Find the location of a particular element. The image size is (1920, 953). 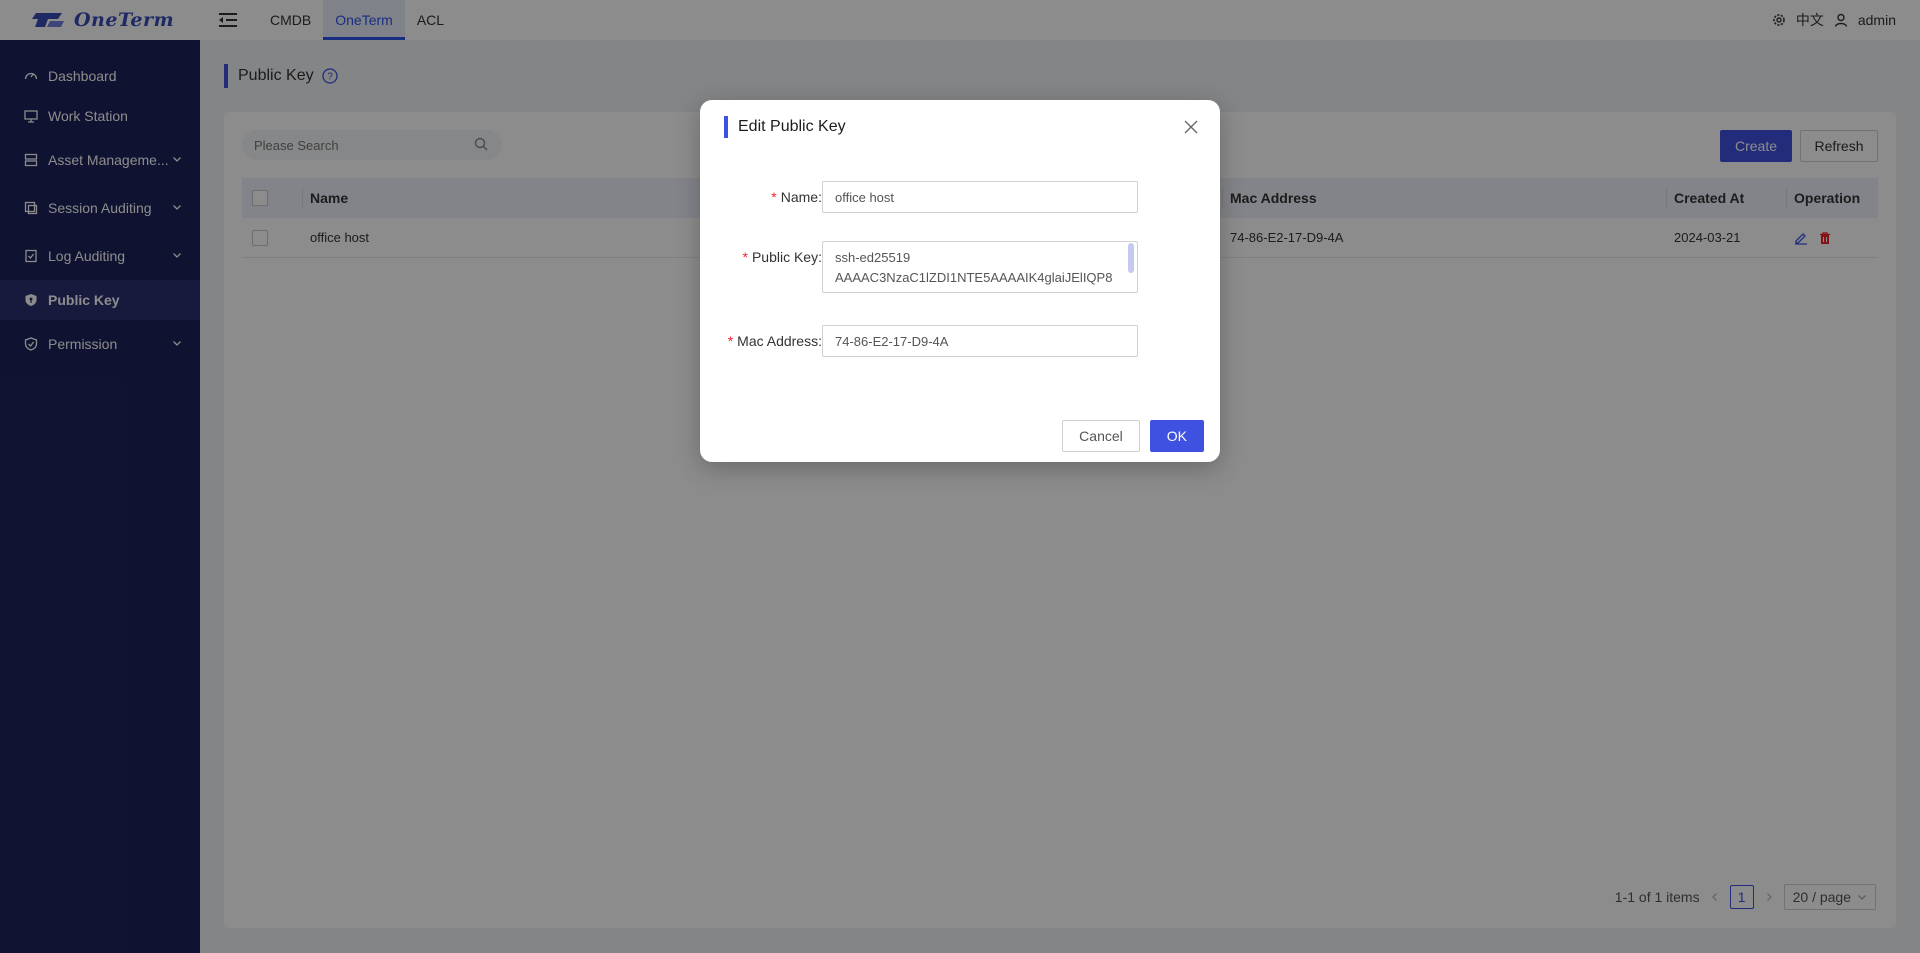

modal-header: Edit Public Key is located at coordinates (785, 127).